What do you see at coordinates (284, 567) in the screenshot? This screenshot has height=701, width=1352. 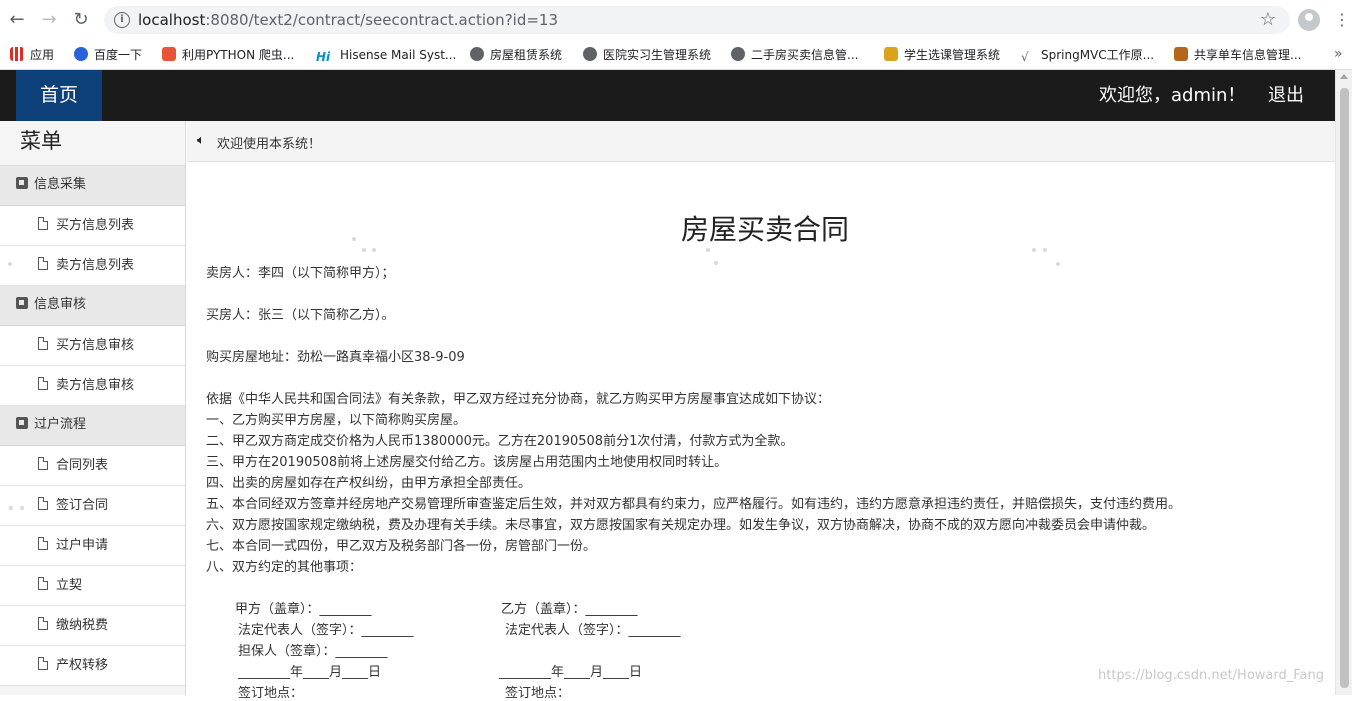 I see `clause-8: 八、双方约定的其他事项：` at bounding box center [284, 567].